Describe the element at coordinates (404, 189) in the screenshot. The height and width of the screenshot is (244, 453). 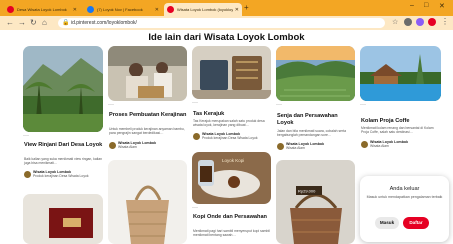
I see `popup-title: Anda keluar` at that location.